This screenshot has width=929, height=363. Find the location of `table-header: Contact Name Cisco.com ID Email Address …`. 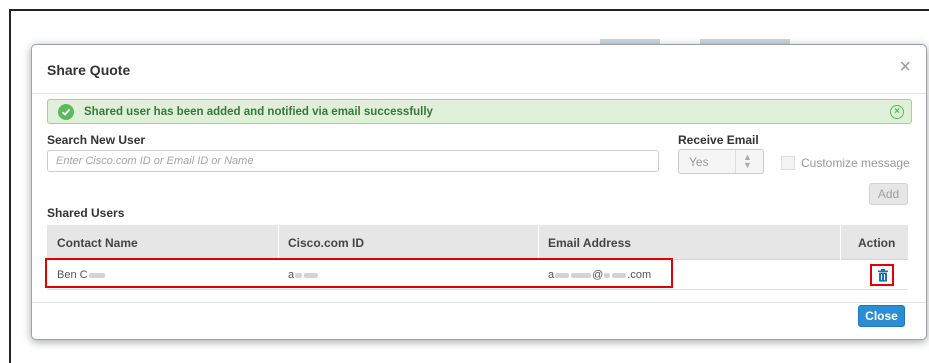

table-header: Contact Name Cisco.com ID Email Address … is located at coordinates (477, 242).